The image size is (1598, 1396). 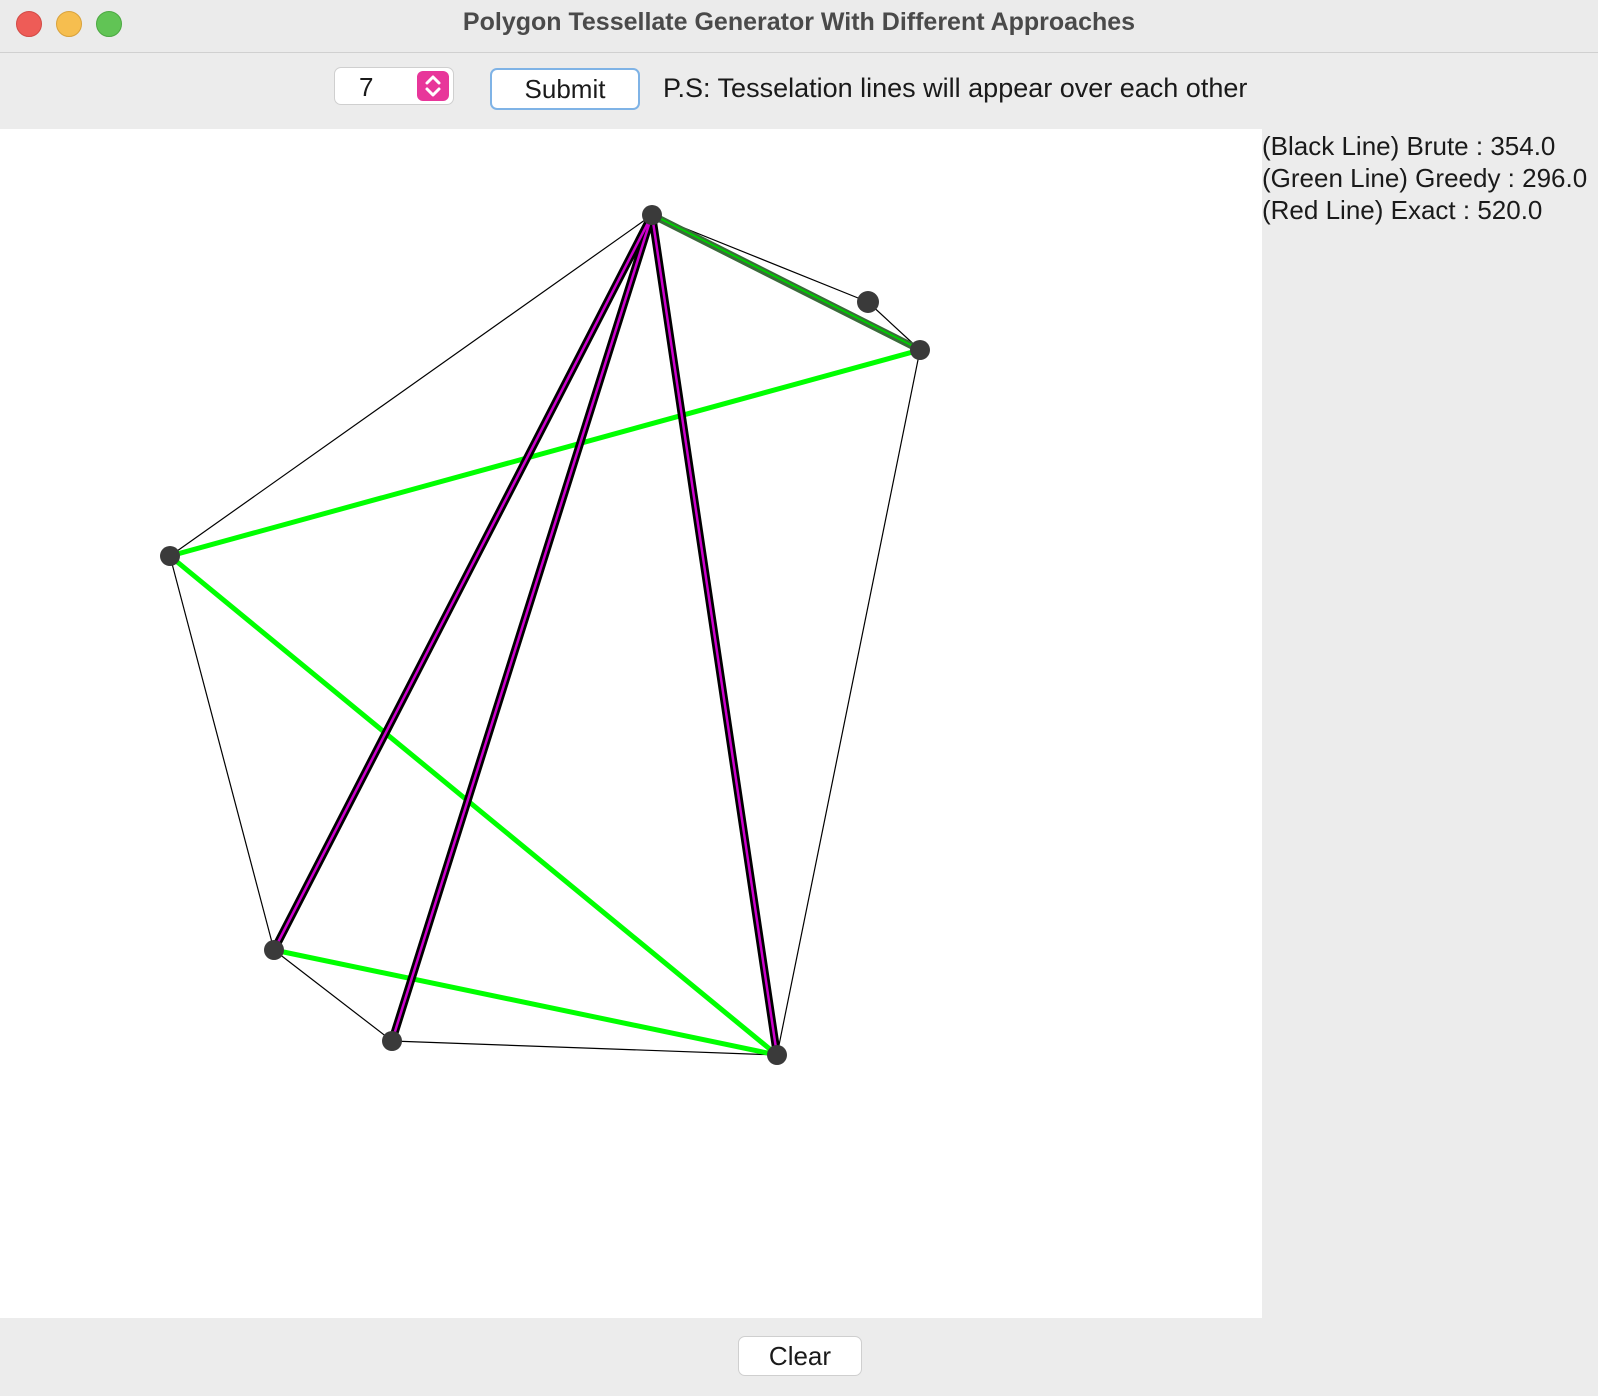 I want to click on vertex-count-spinner: 7, so click(x=394, y=86).